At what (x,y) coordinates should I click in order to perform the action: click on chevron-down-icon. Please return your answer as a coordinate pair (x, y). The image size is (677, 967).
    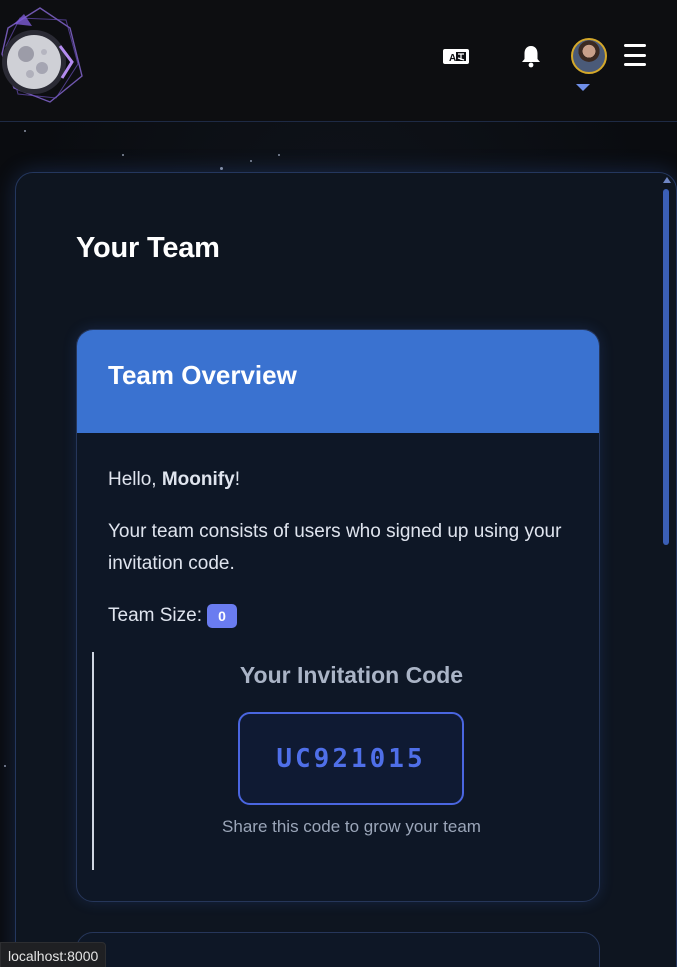
    Looking at the image, I should click on (583, 87).